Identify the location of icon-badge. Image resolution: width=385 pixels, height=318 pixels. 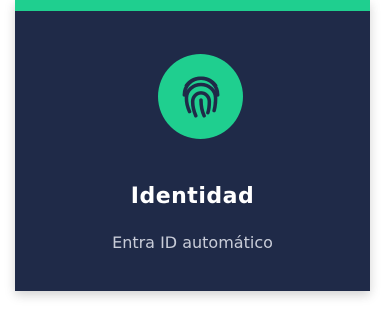
(200, 96).